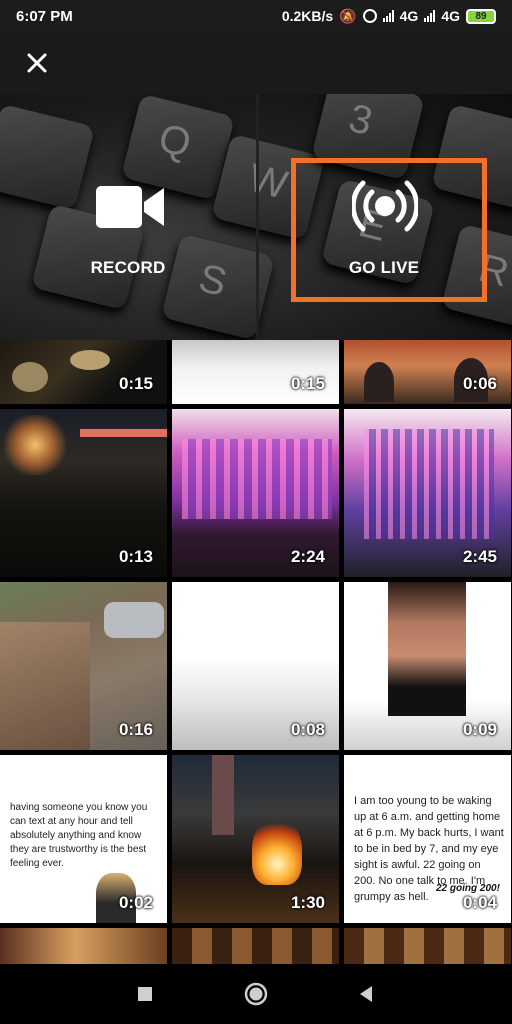 This screenshot has height=1024, width=512. I want to click on video-duration: 0:02, so click(135, 902).